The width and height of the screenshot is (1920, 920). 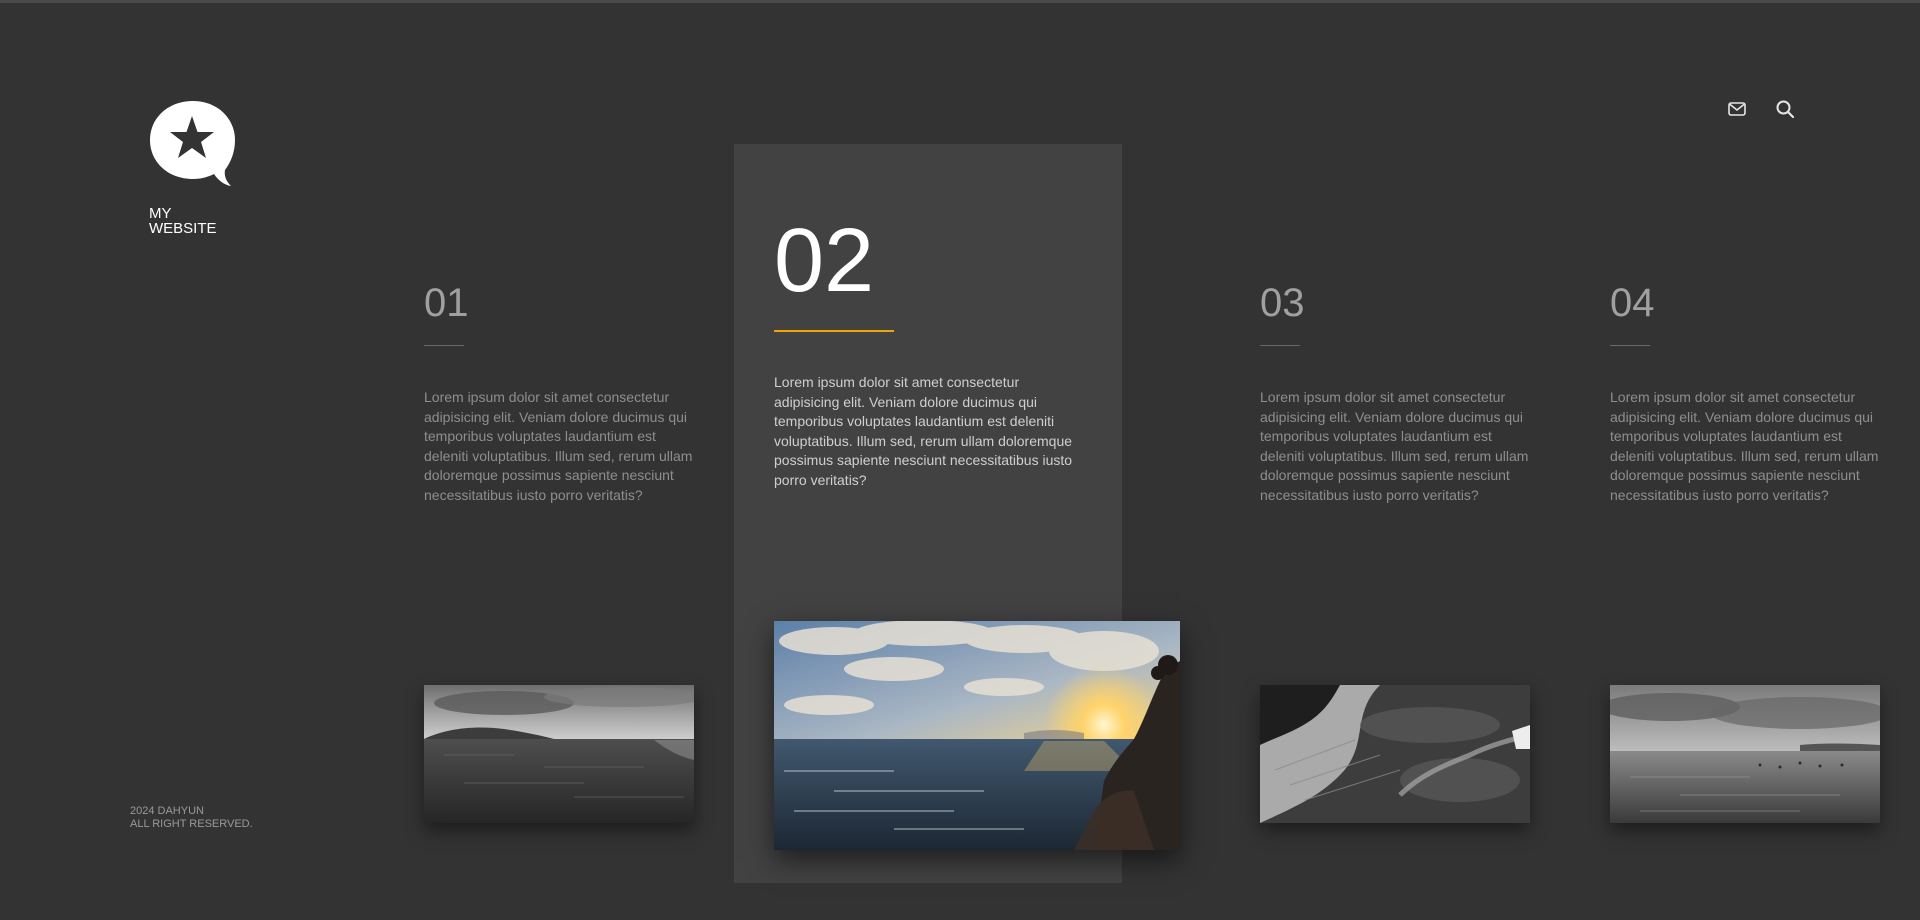 What do you see at coordinates (183, 228) in the screenshot?
I see `site-name-line2: WEBSITE` at bounding box center [183, 228].